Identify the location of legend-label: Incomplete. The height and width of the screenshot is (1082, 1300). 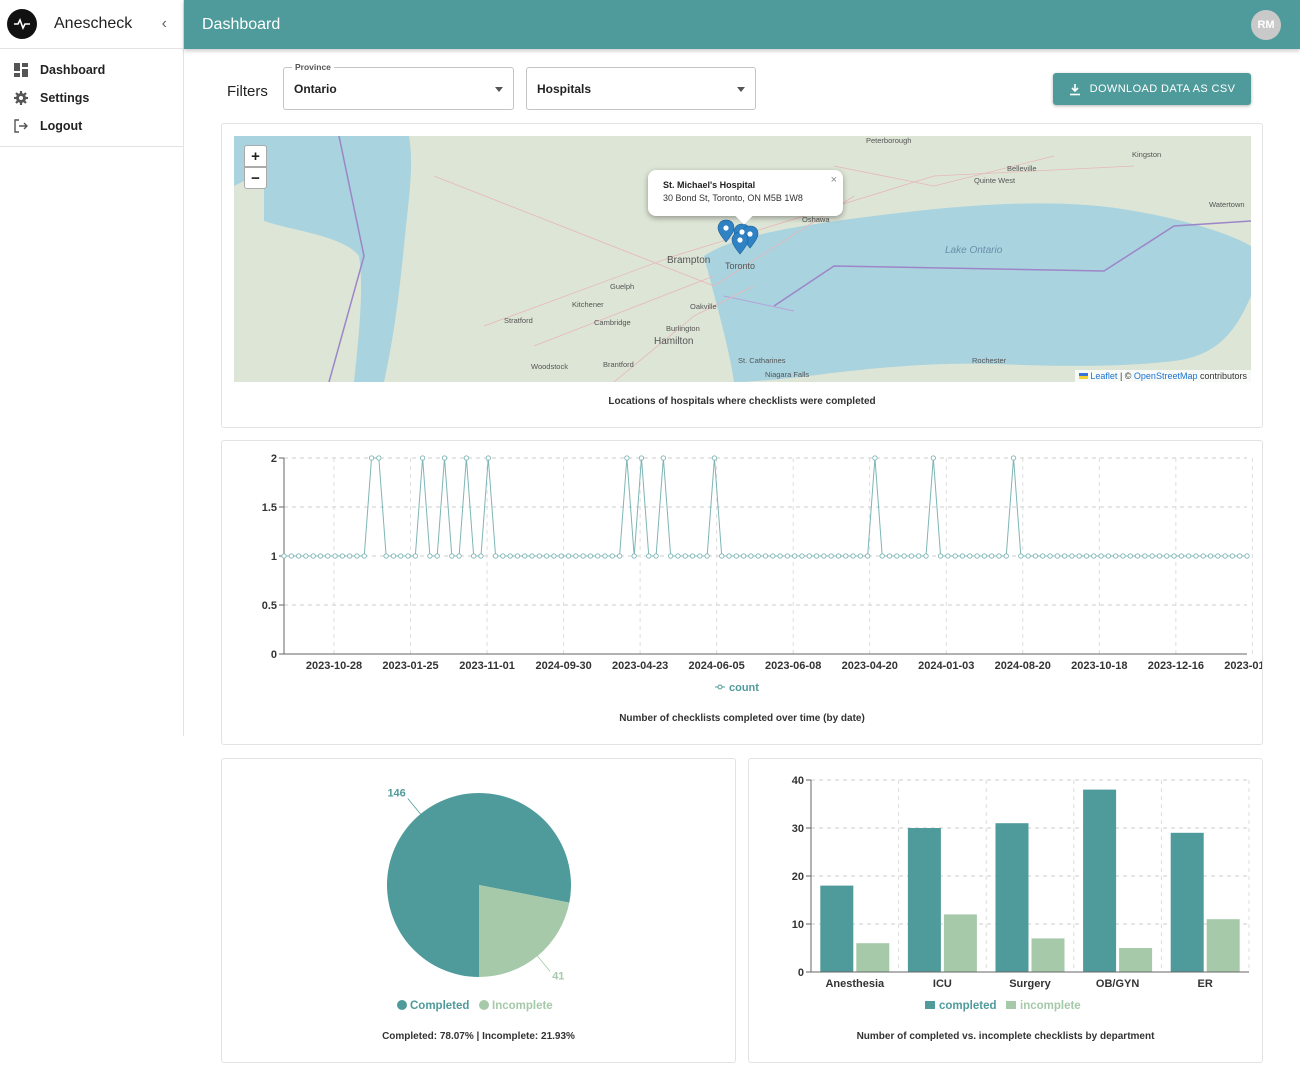
(522, 1006).